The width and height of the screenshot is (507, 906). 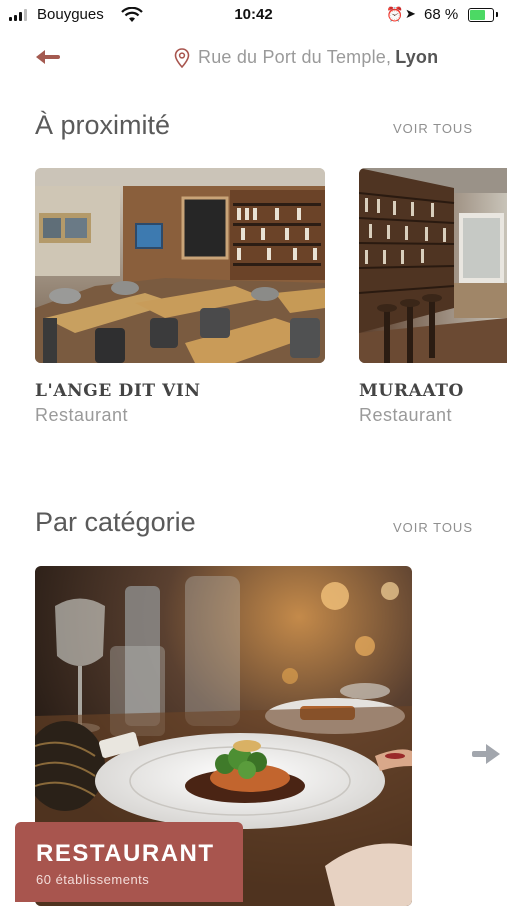 I want to click on categories-title: Par catégorie, so click(x=115, y=522).